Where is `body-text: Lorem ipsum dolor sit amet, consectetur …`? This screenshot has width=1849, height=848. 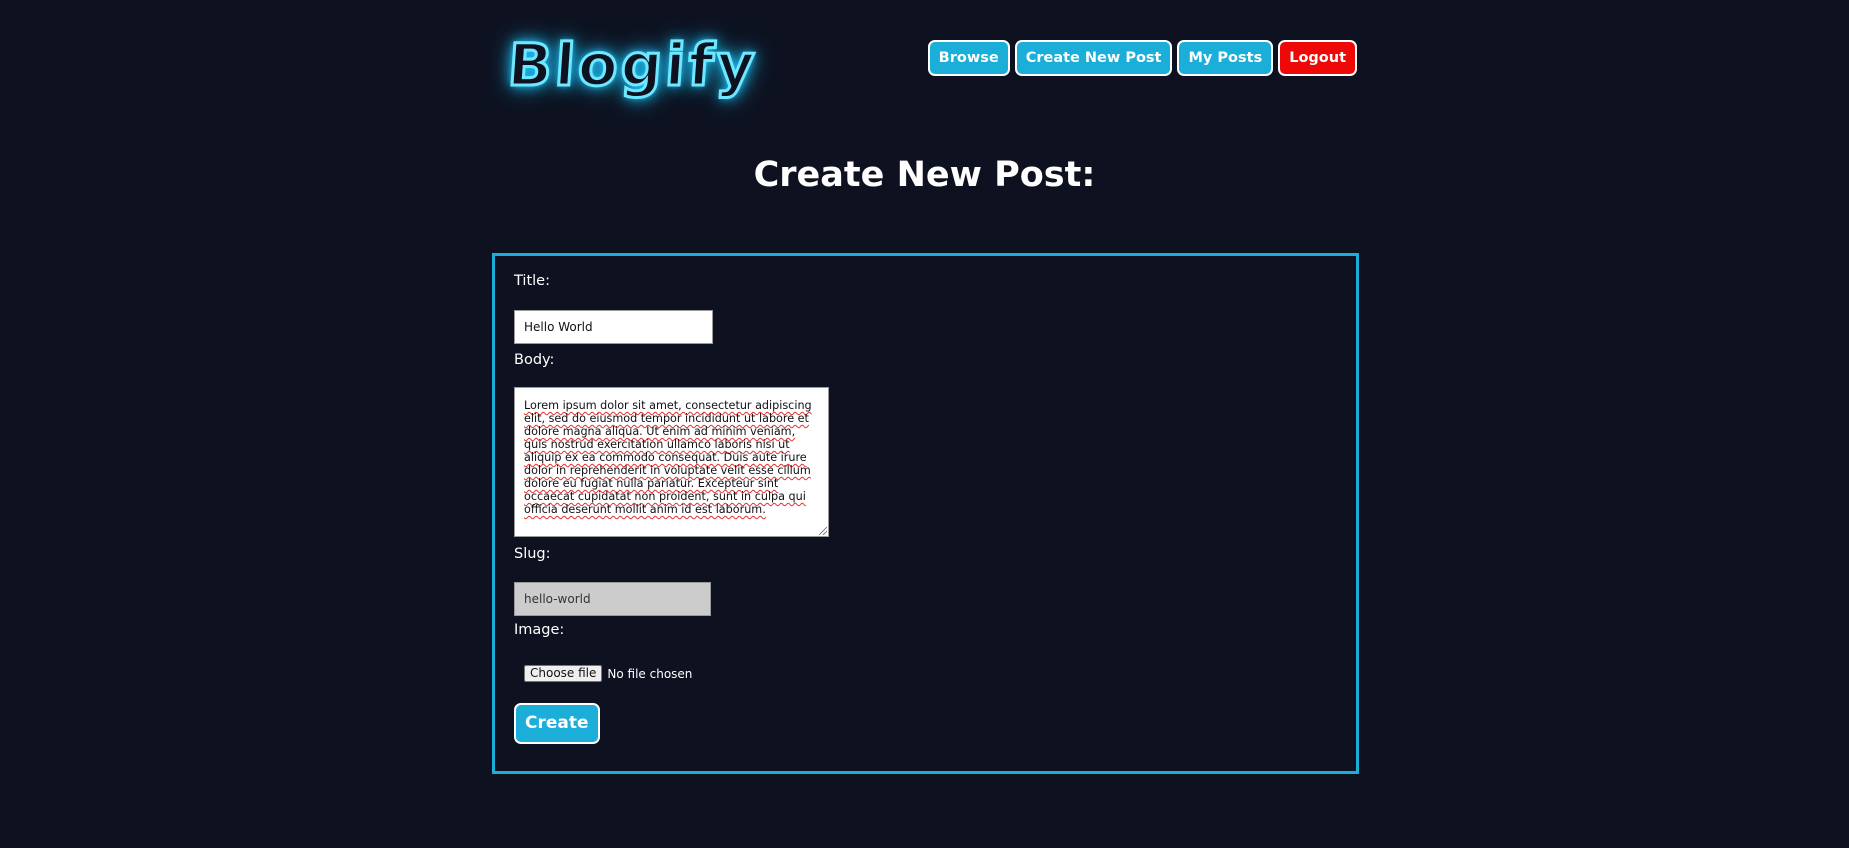 body-text: Lorem ipsum dolor sit amet, consectetur … is located at coordinates (668, 457).